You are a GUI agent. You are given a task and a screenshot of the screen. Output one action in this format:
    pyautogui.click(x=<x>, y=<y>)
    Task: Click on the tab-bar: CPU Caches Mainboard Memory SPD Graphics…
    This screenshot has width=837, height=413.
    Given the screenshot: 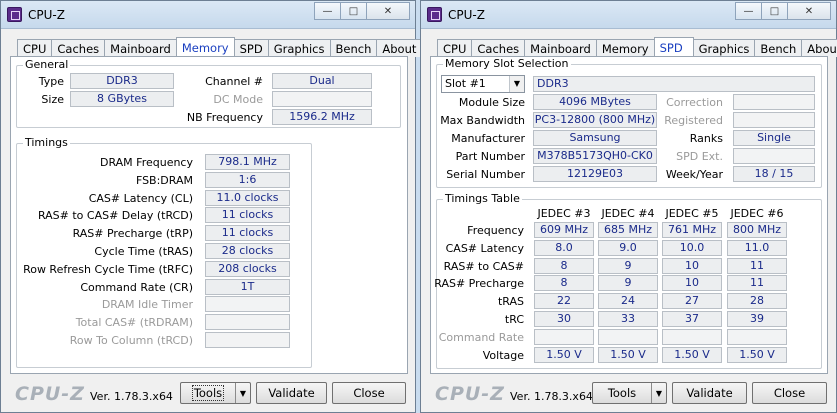 What is the action you would take?
    pyautogui.click(x=220, y=47)
    